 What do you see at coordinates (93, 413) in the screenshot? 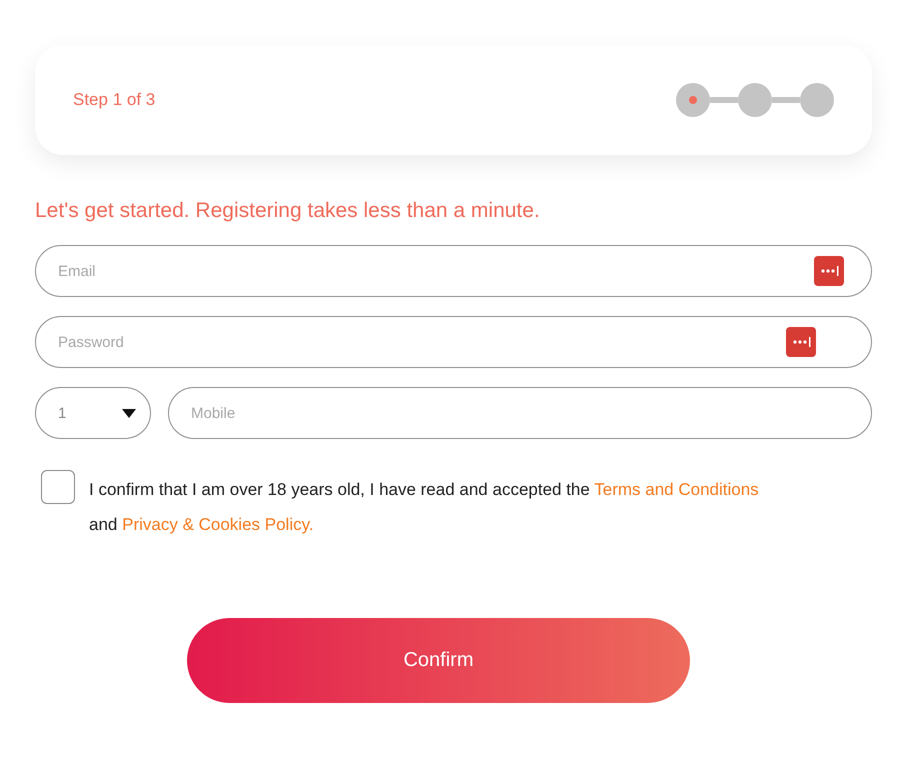
I see `country-code-select: 1` at bounding box center [93, 413].